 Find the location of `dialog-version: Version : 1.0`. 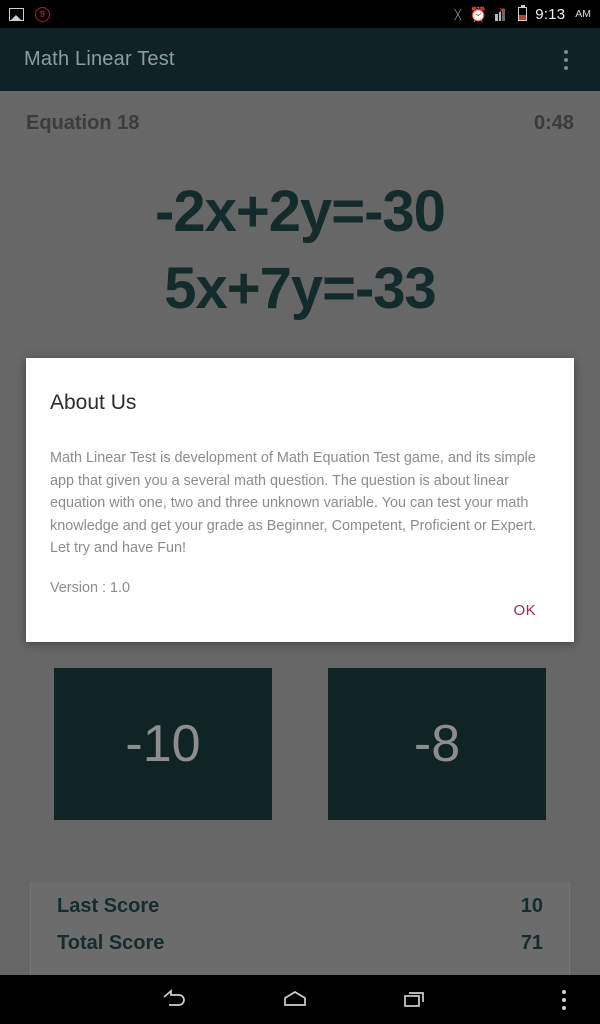

dialog-version: Version : 1.0 is located at coordinates (90, 588).